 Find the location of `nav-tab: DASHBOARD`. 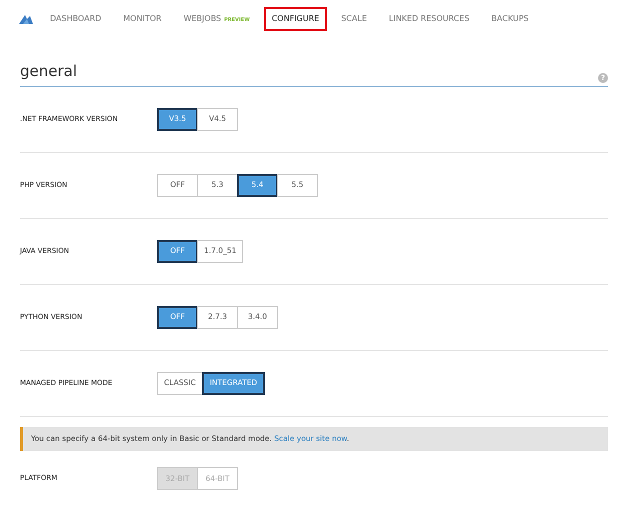

nav-tab: DASHBOARD is located at coordinates (76, 19).